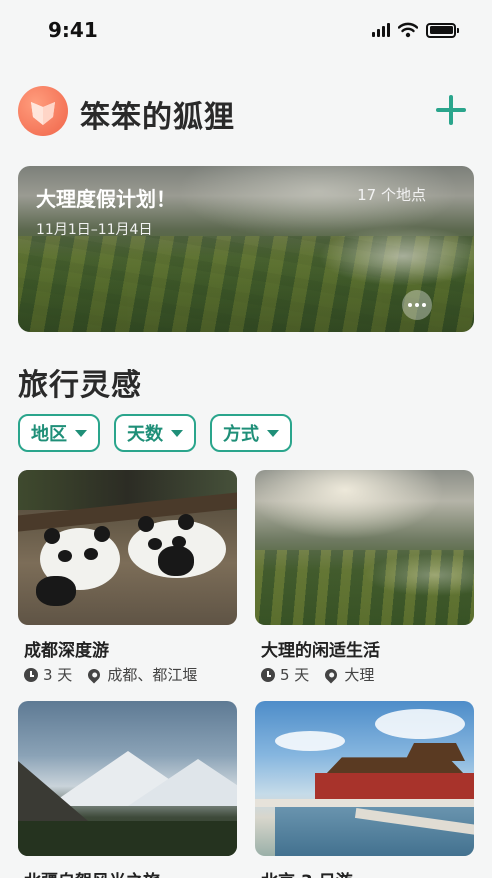 Image resolution: width=492 pixels, height=878 pixels. Describe the element at coordinates (320, 651) in the screenshot. I see `trip-title: 大理的闲适生活` at that location.